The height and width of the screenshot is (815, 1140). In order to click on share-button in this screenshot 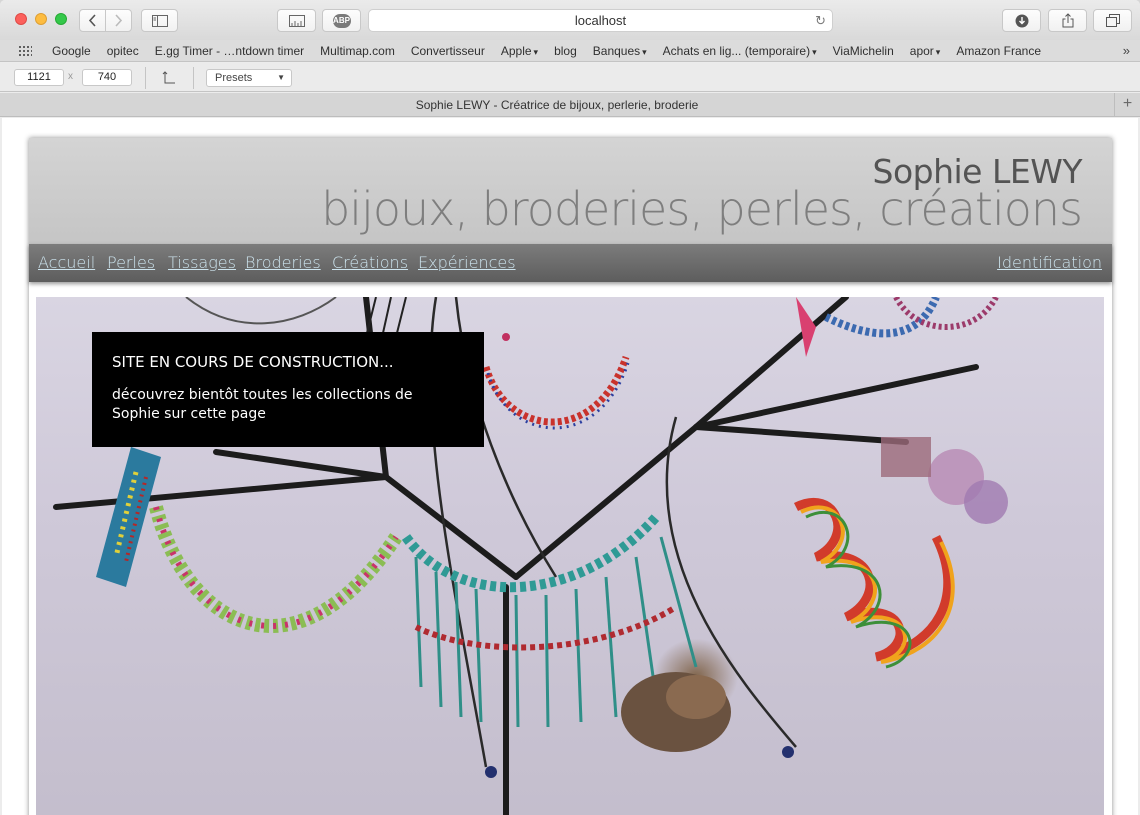, I will do `click(1067, 20)`.